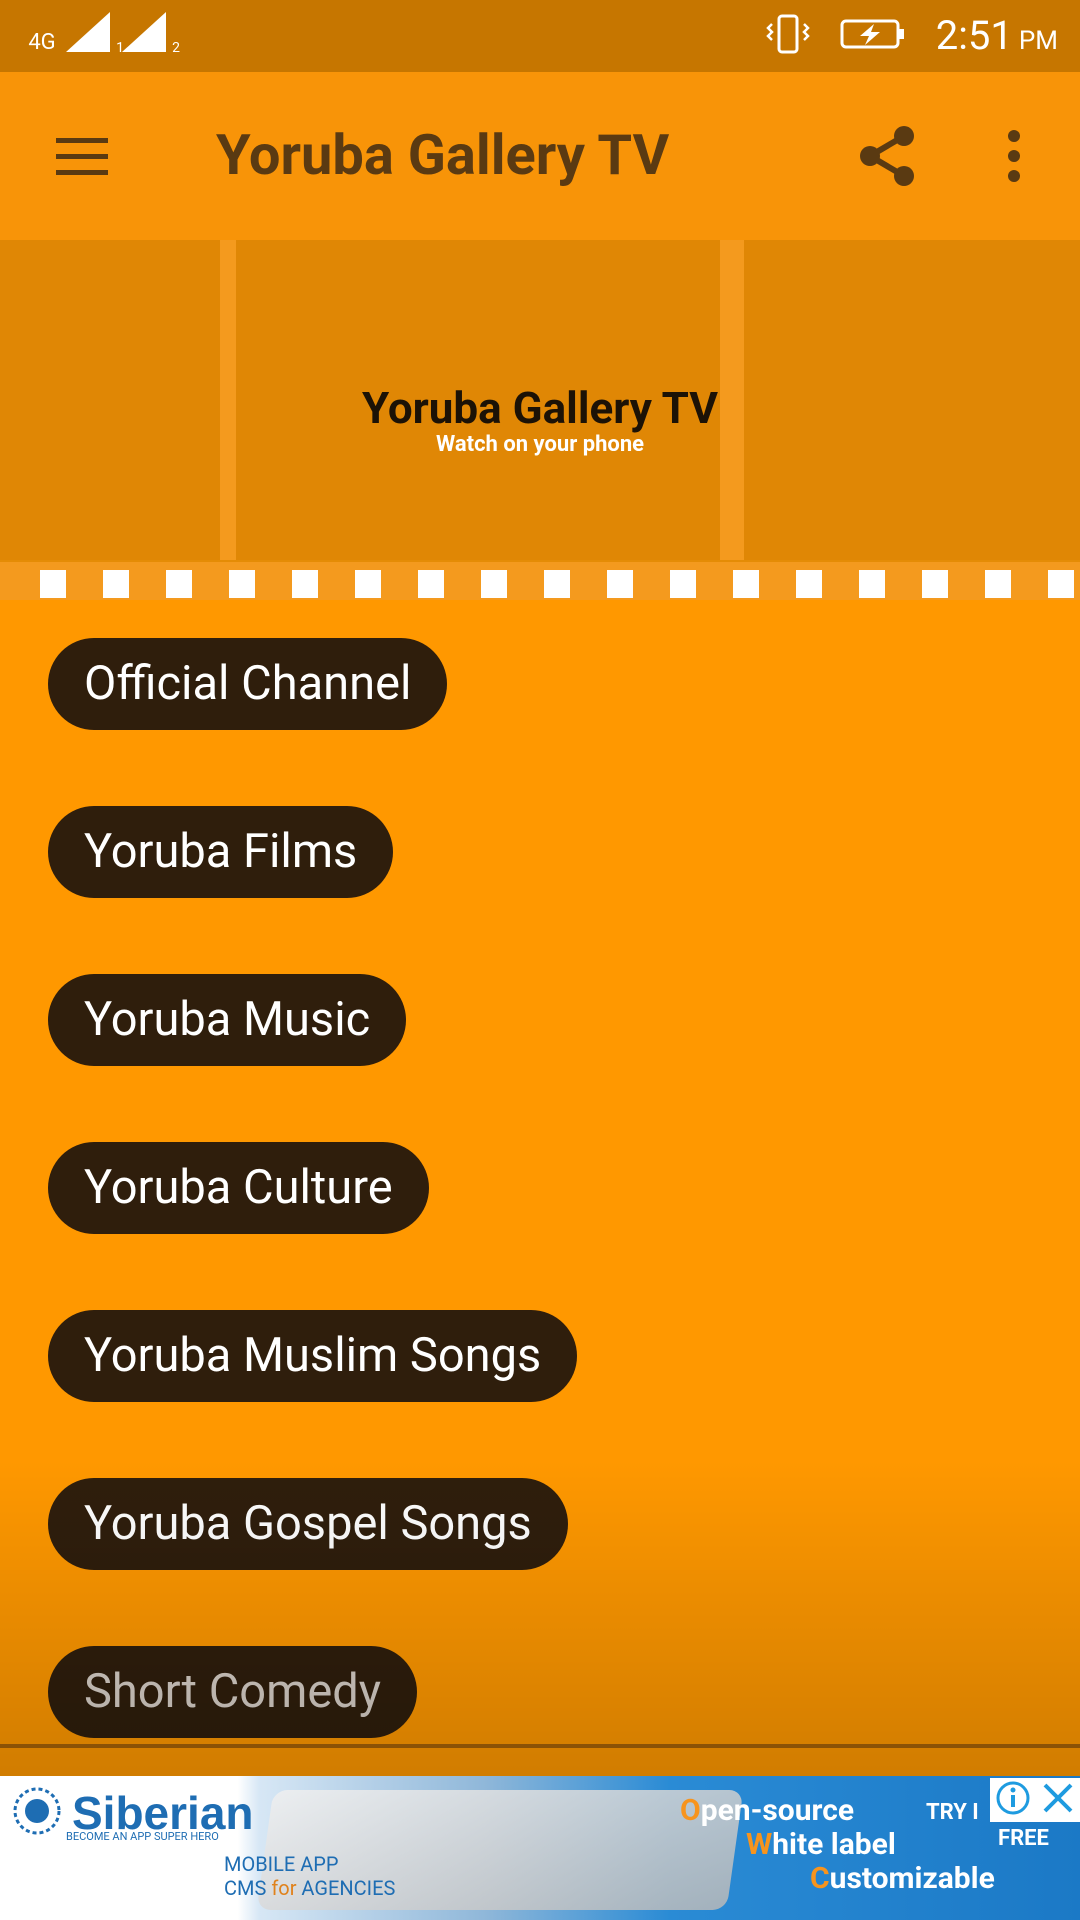 The image size is (1080, 1920). What do you see at coordinates (540, 408) in the screenshot?
I see `banner-title: Yoruba Gallery TV` at bounding box center [540, 408].